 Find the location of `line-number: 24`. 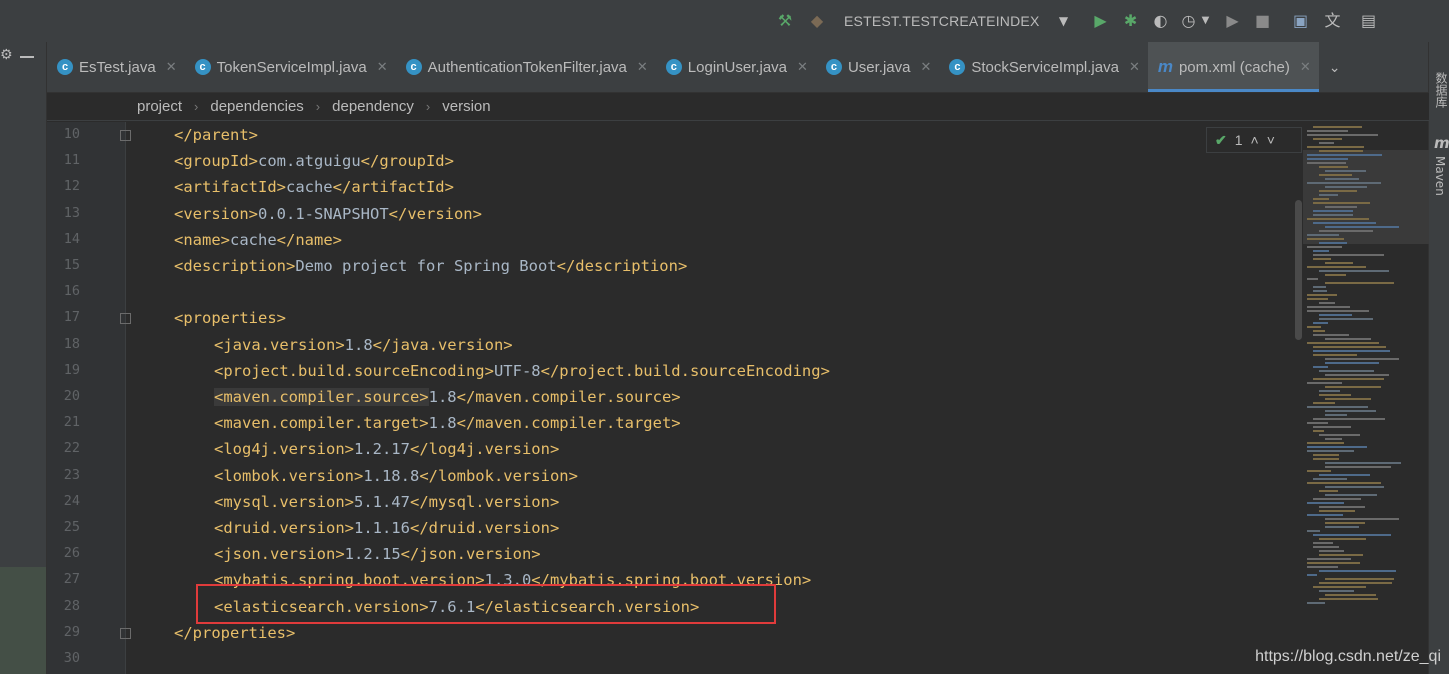

line-number: 24 is located at coordinates (71, 500).